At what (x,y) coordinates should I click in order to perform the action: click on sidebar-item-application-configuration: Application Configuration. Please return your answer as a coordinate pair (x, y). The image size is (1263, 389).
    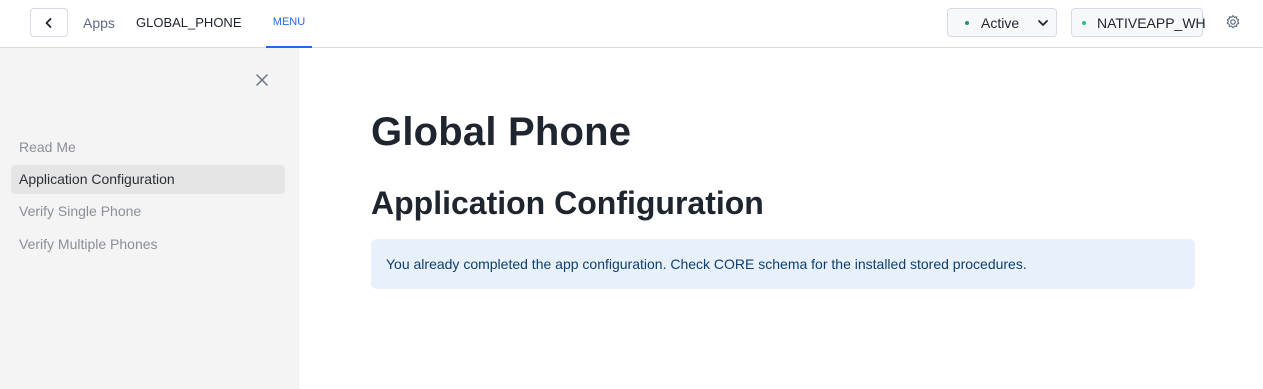
    Looking at the image, I should click on (148, 179).